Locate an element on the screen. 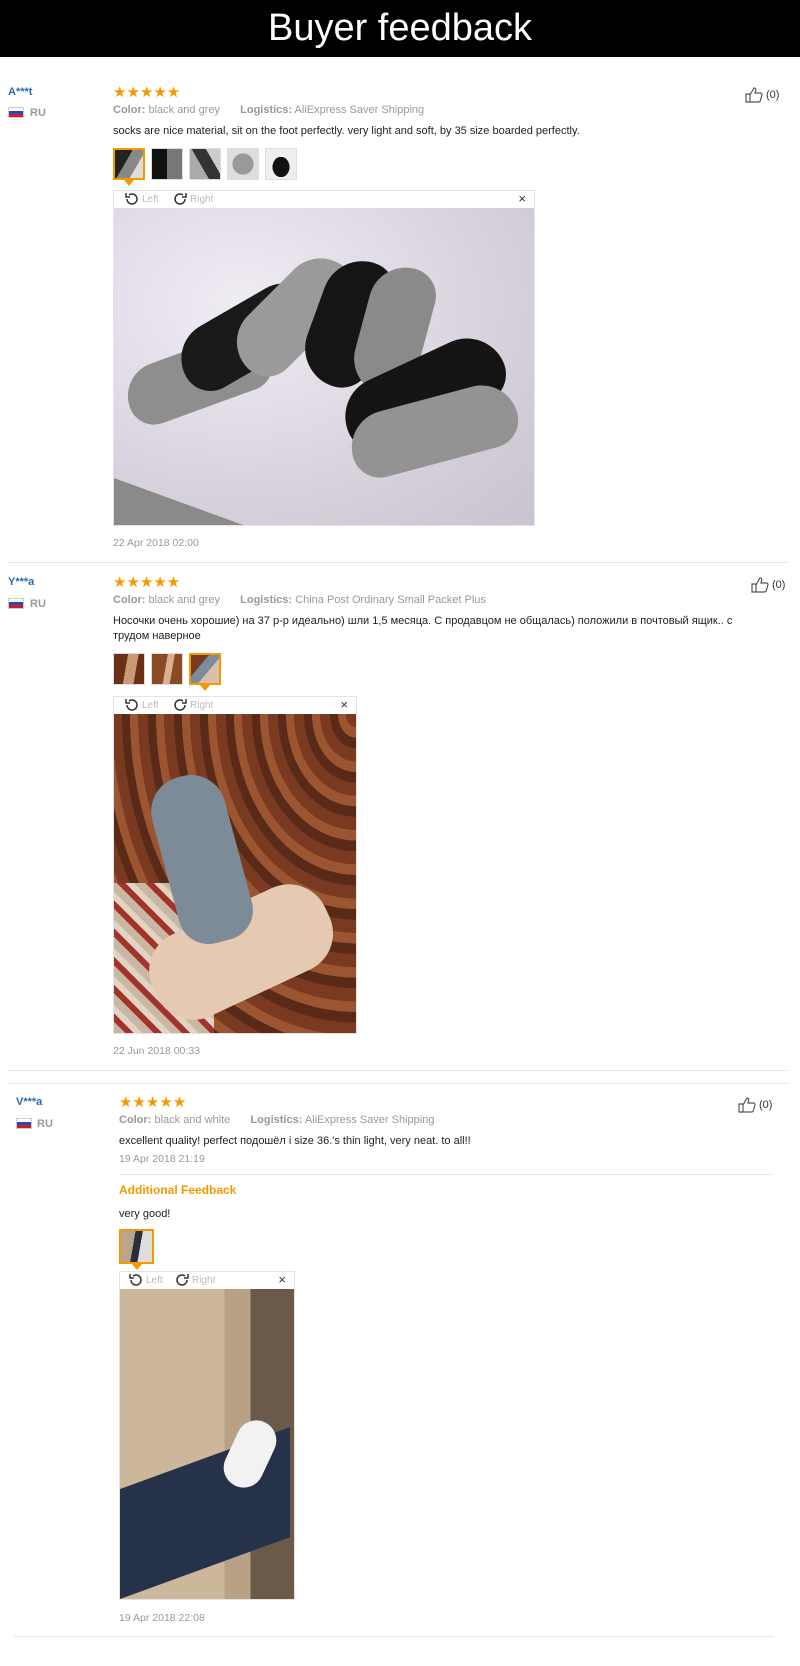  page-header: Buyer feedback is located at coordinates (400, 28).